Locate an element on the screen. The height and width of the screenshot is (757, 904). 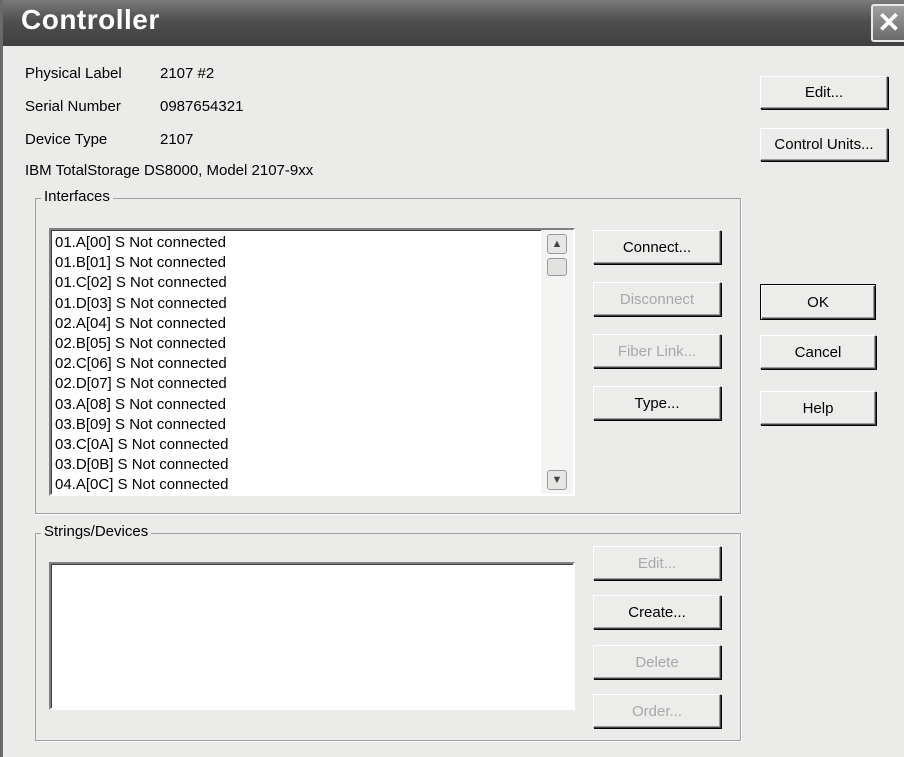
scroll-up-arrow-icon: ▲ is located at coordinates (557, 244).